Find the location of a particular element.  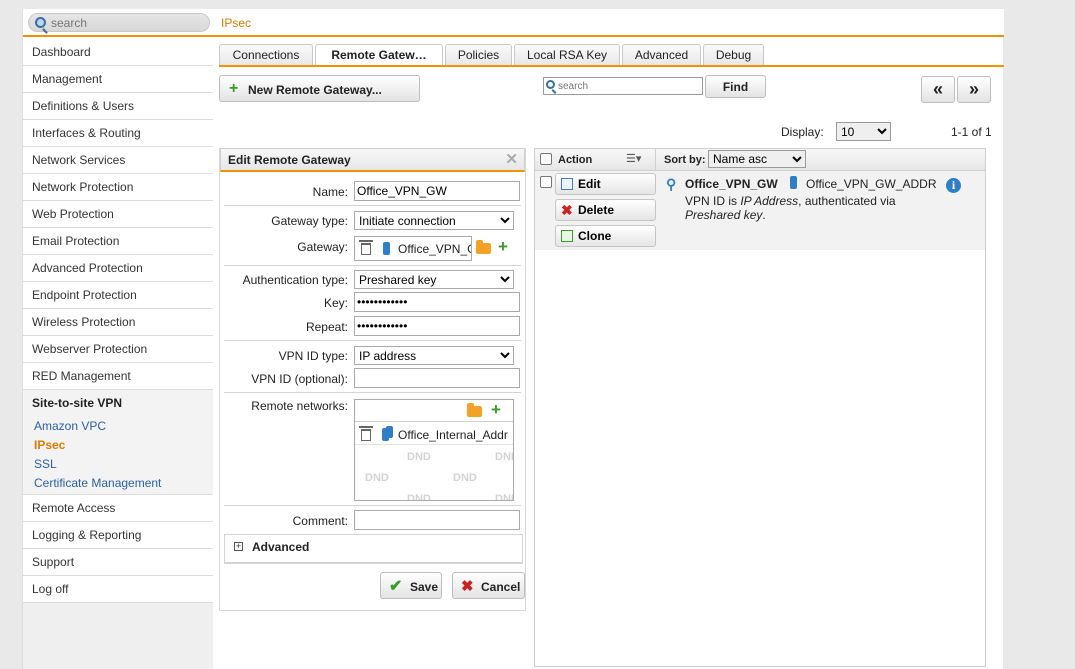

sidebar-item-interfaces-routing: Interfaces & Routing is located at coordinates (118, 133).